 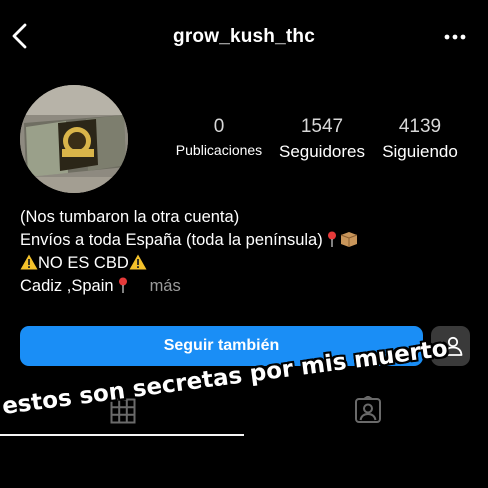 I want to click on bio-line-text: Cadiz ,Spain, so click(x=67, y=286).